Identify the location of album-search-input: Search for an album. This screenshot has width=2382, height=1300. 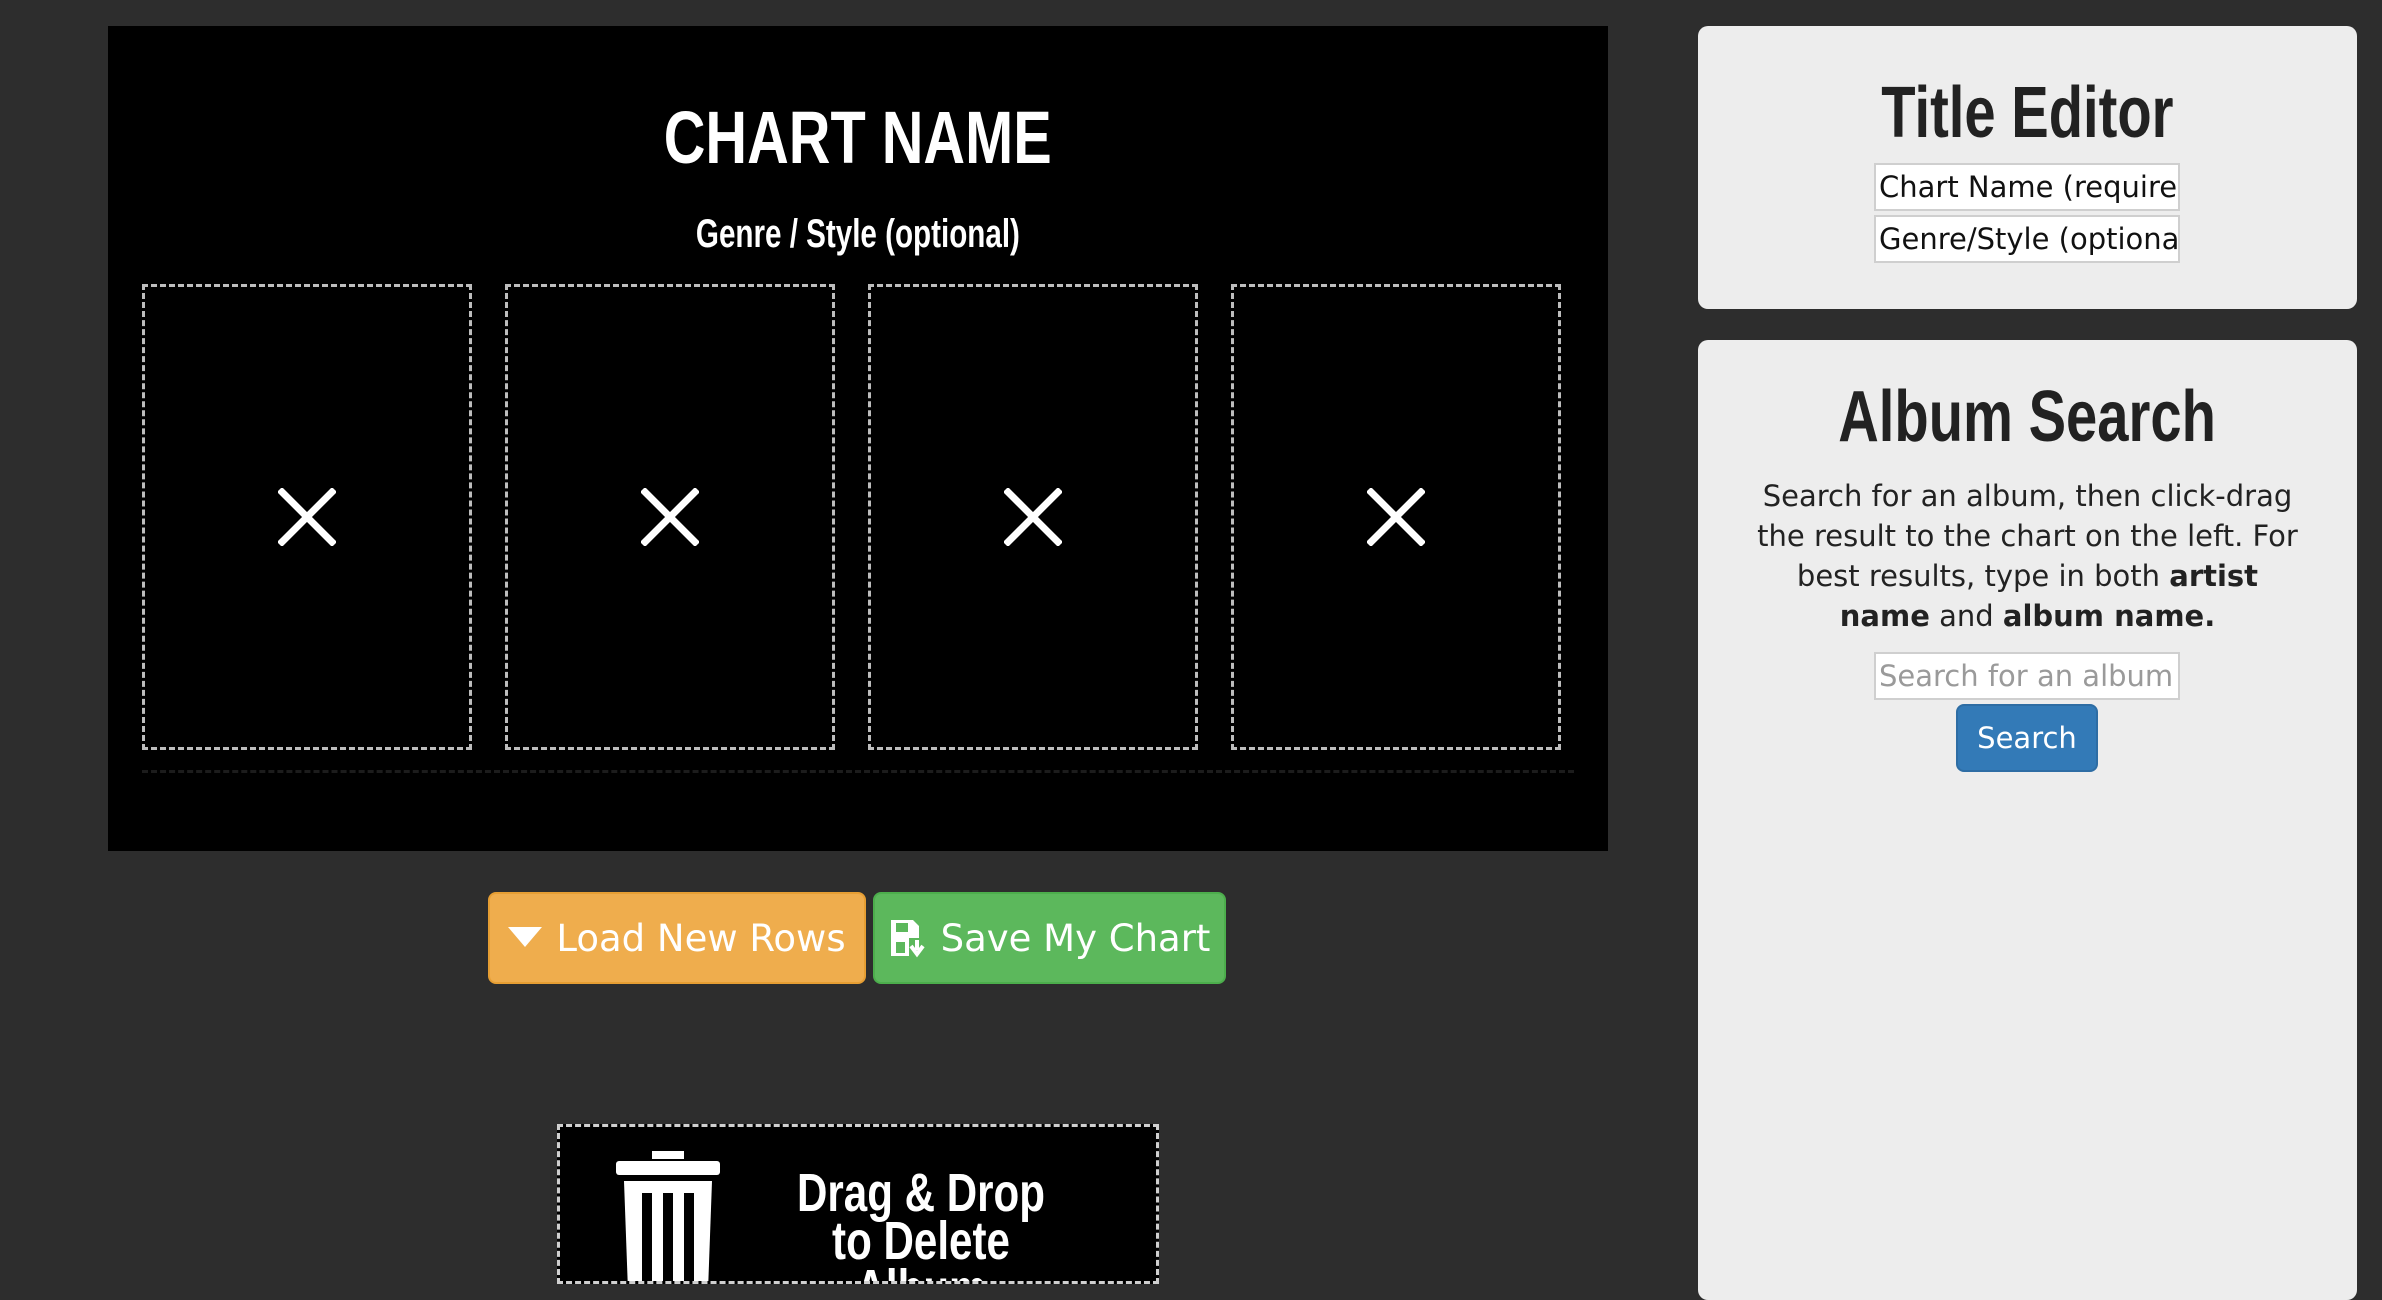
(2027, 676).